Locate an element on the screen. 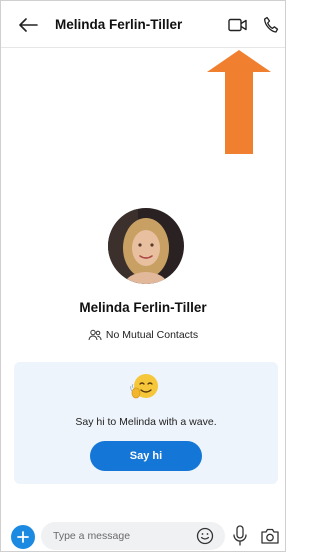 The height and width of the screenshot is (552, 320). back-button is located at coordinates (28, 25).